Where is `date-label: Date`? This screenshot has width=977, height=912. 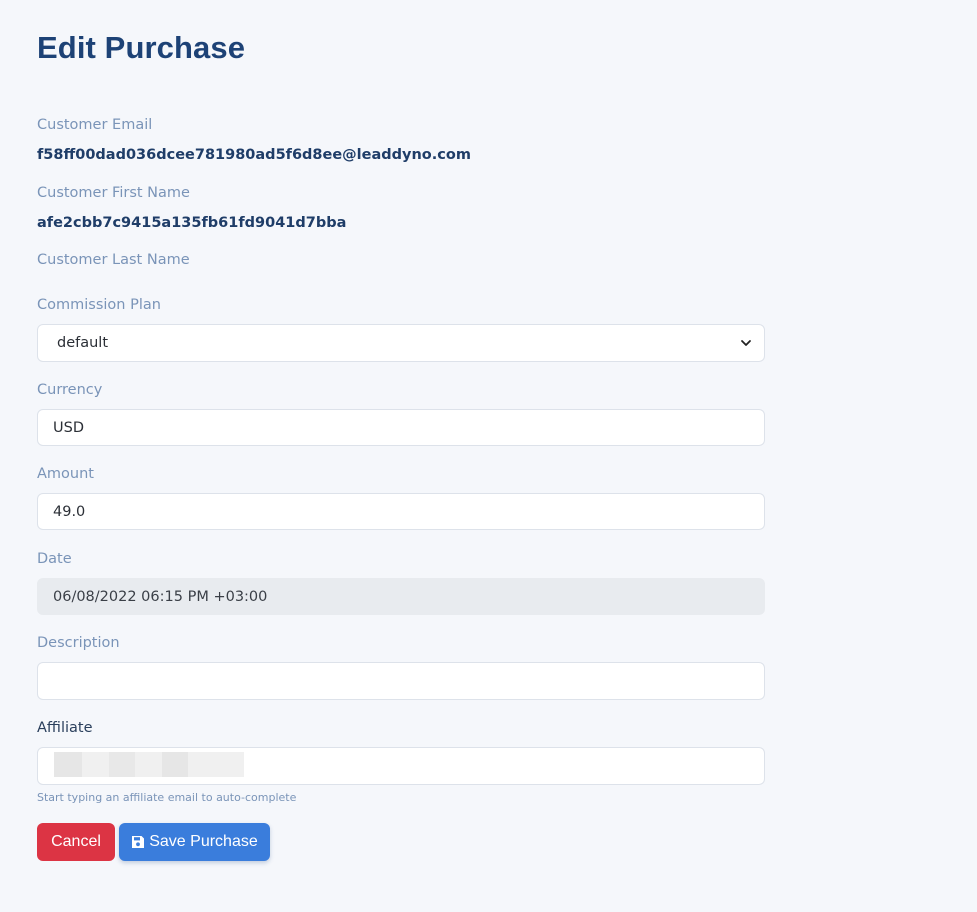
date-label: Date is located at coordinates (54, 559).